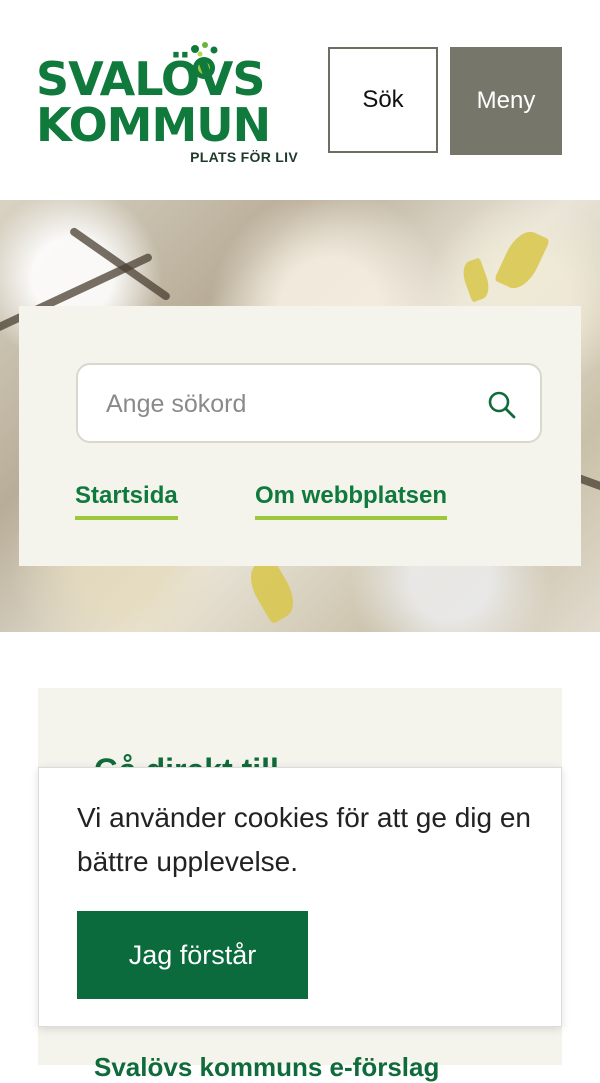 The image size is (600, 1083). Describe the element at coordinates (506, 101) in the screenshot. I see `menu-button: Meny` at that location.